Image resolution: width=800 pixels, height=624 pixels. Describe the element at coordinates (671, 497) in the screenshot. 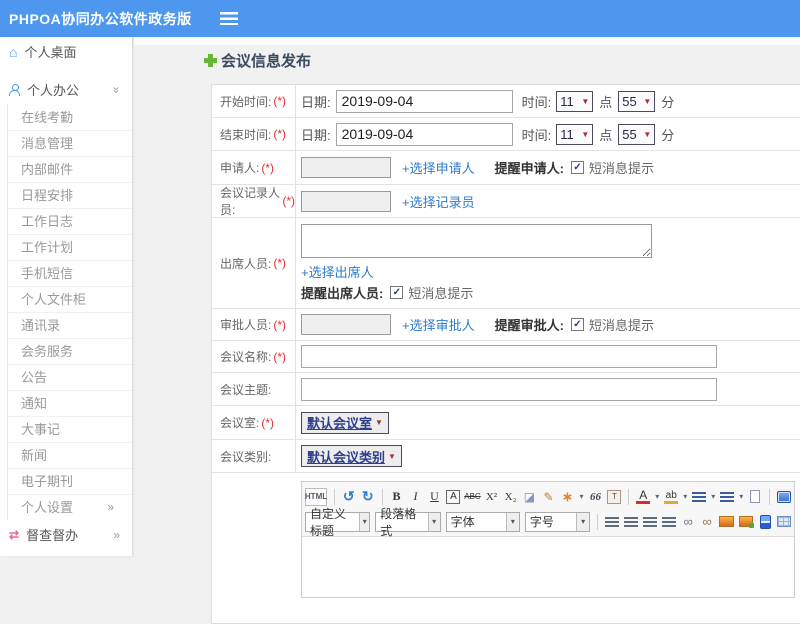

I see `highlight-color-icon: ab` at that location.